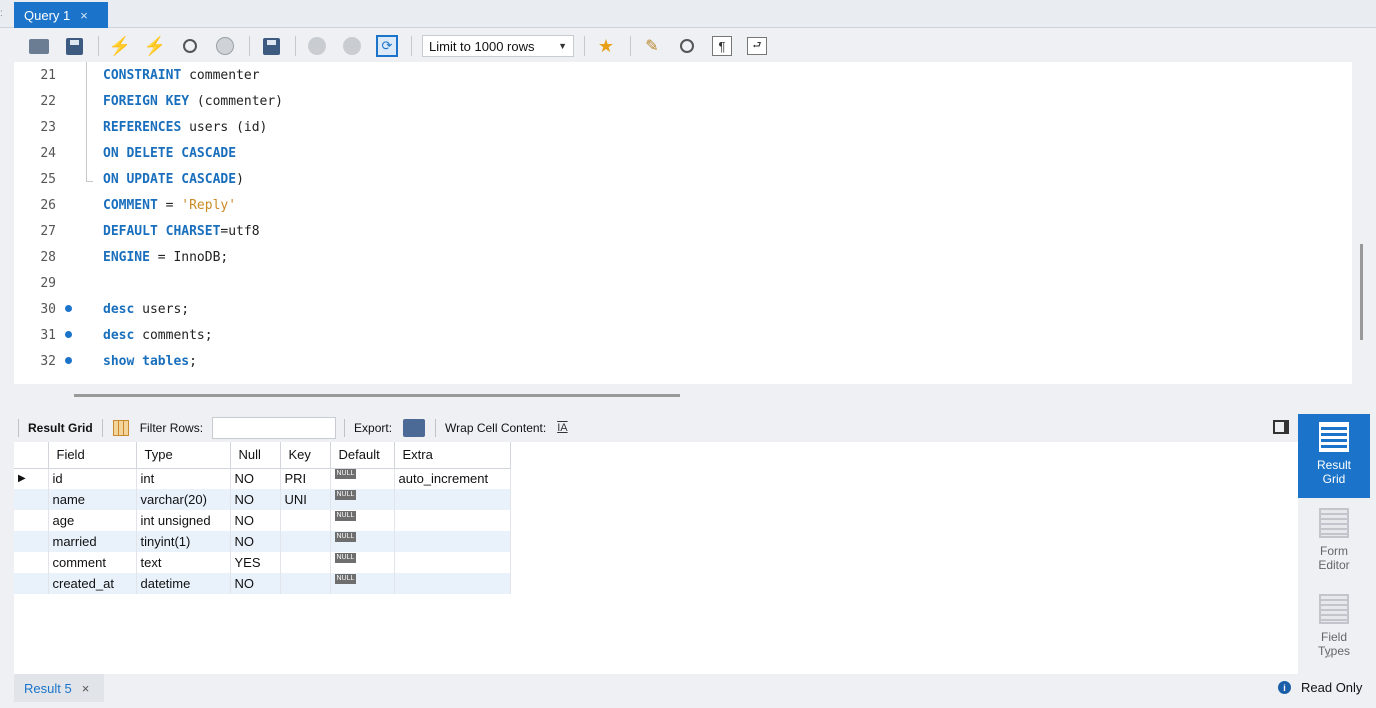 The height and width of the screenshot is (708, 1376). Describe the element at coordinates (606, 46) in the screenshot. I see `add-snippet-button: ★` at that location.